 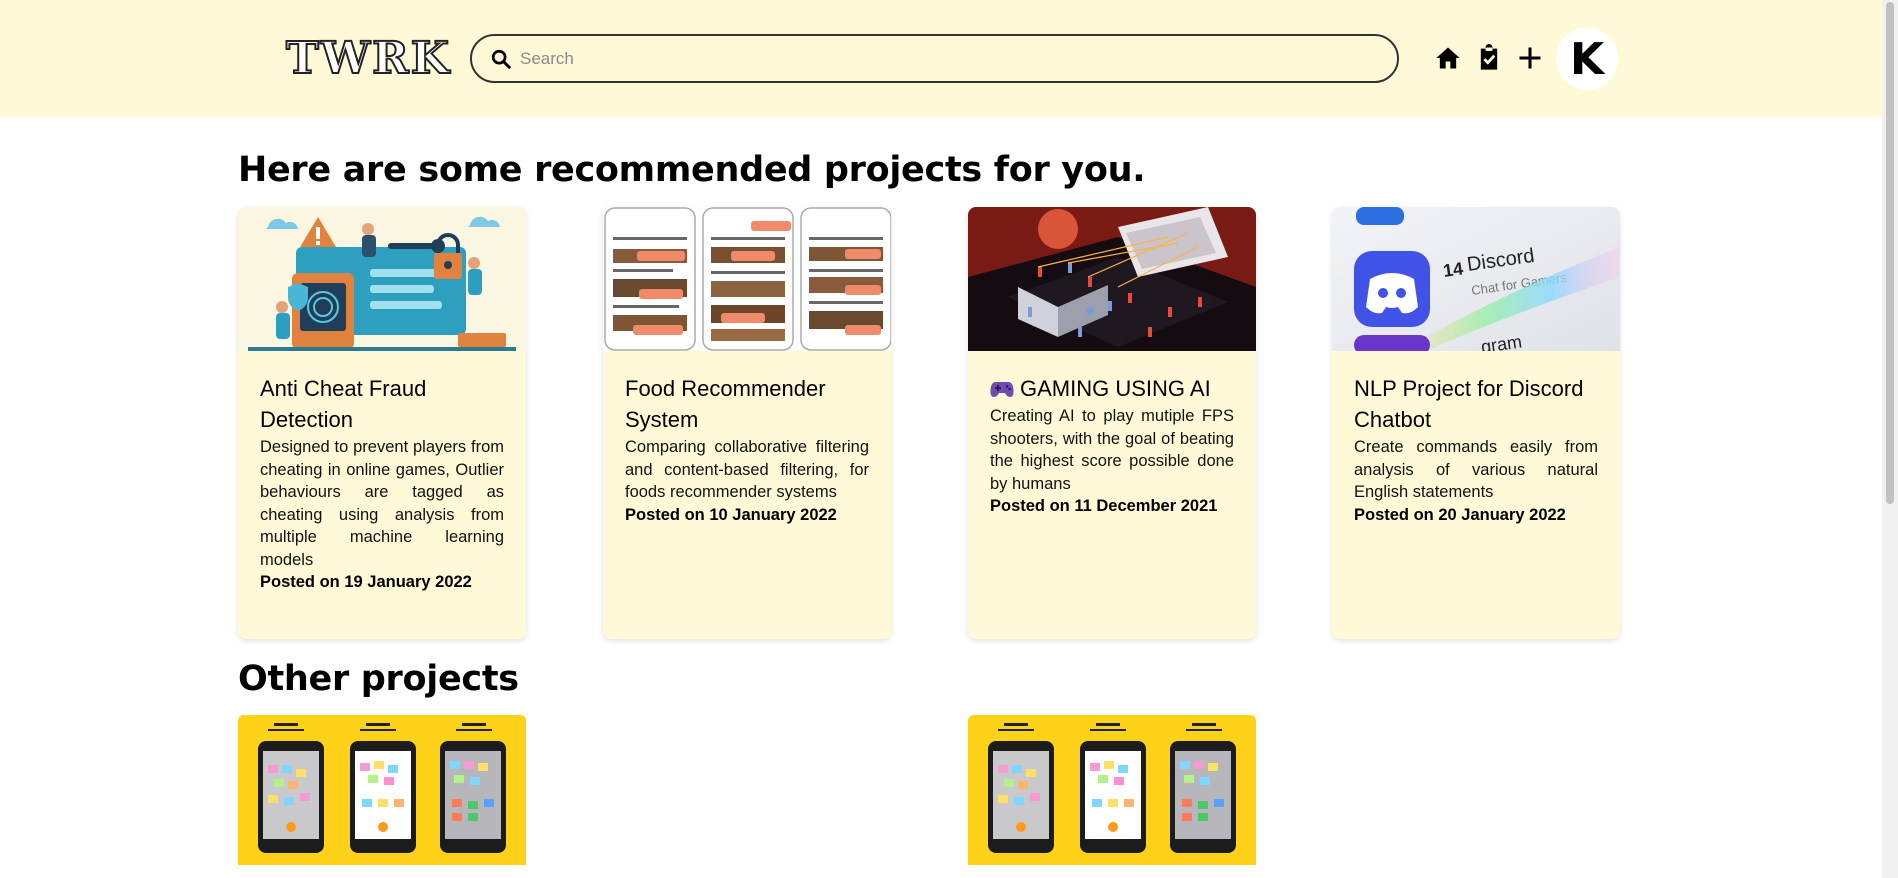 I want to click on home-icon, so click(x=1448, y=58).